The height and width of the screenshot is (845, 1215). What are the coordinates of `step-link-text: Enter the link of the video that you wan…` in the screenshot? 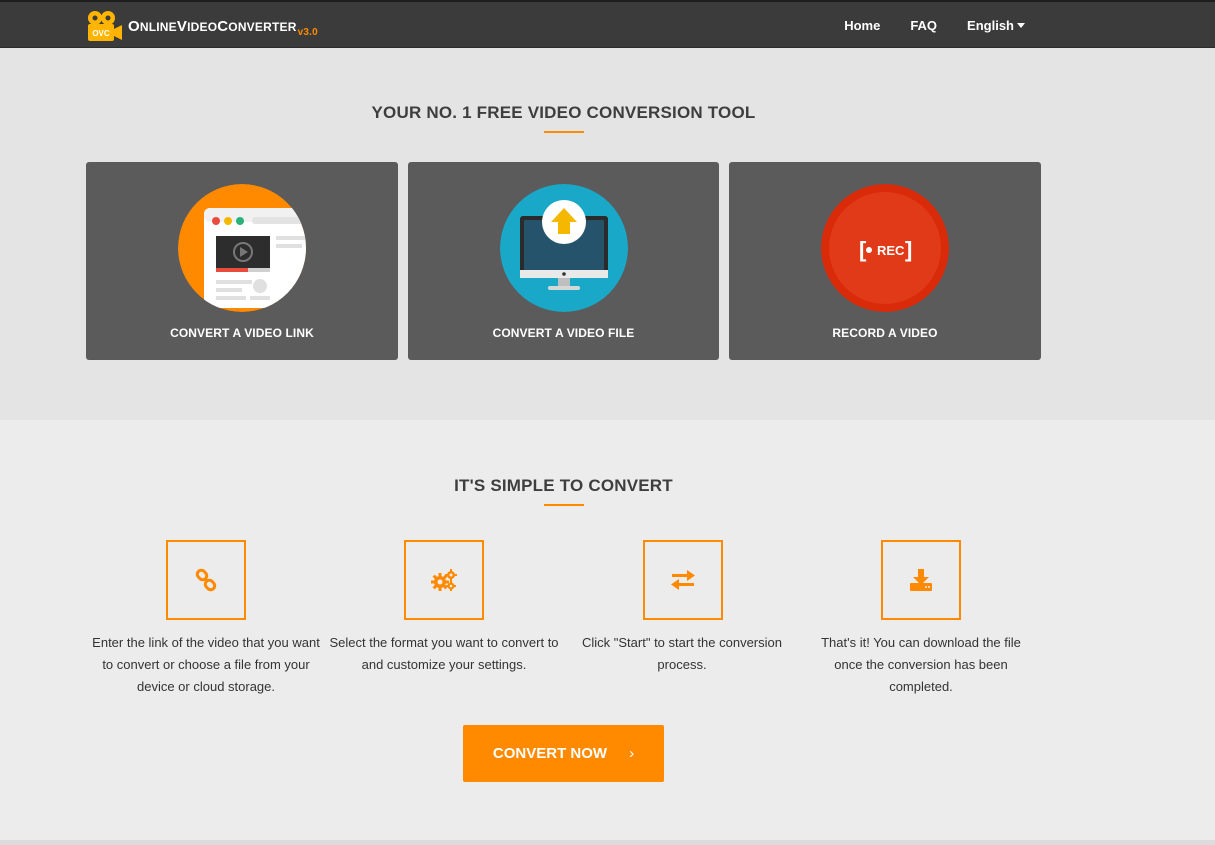 It's located at (206, 664).